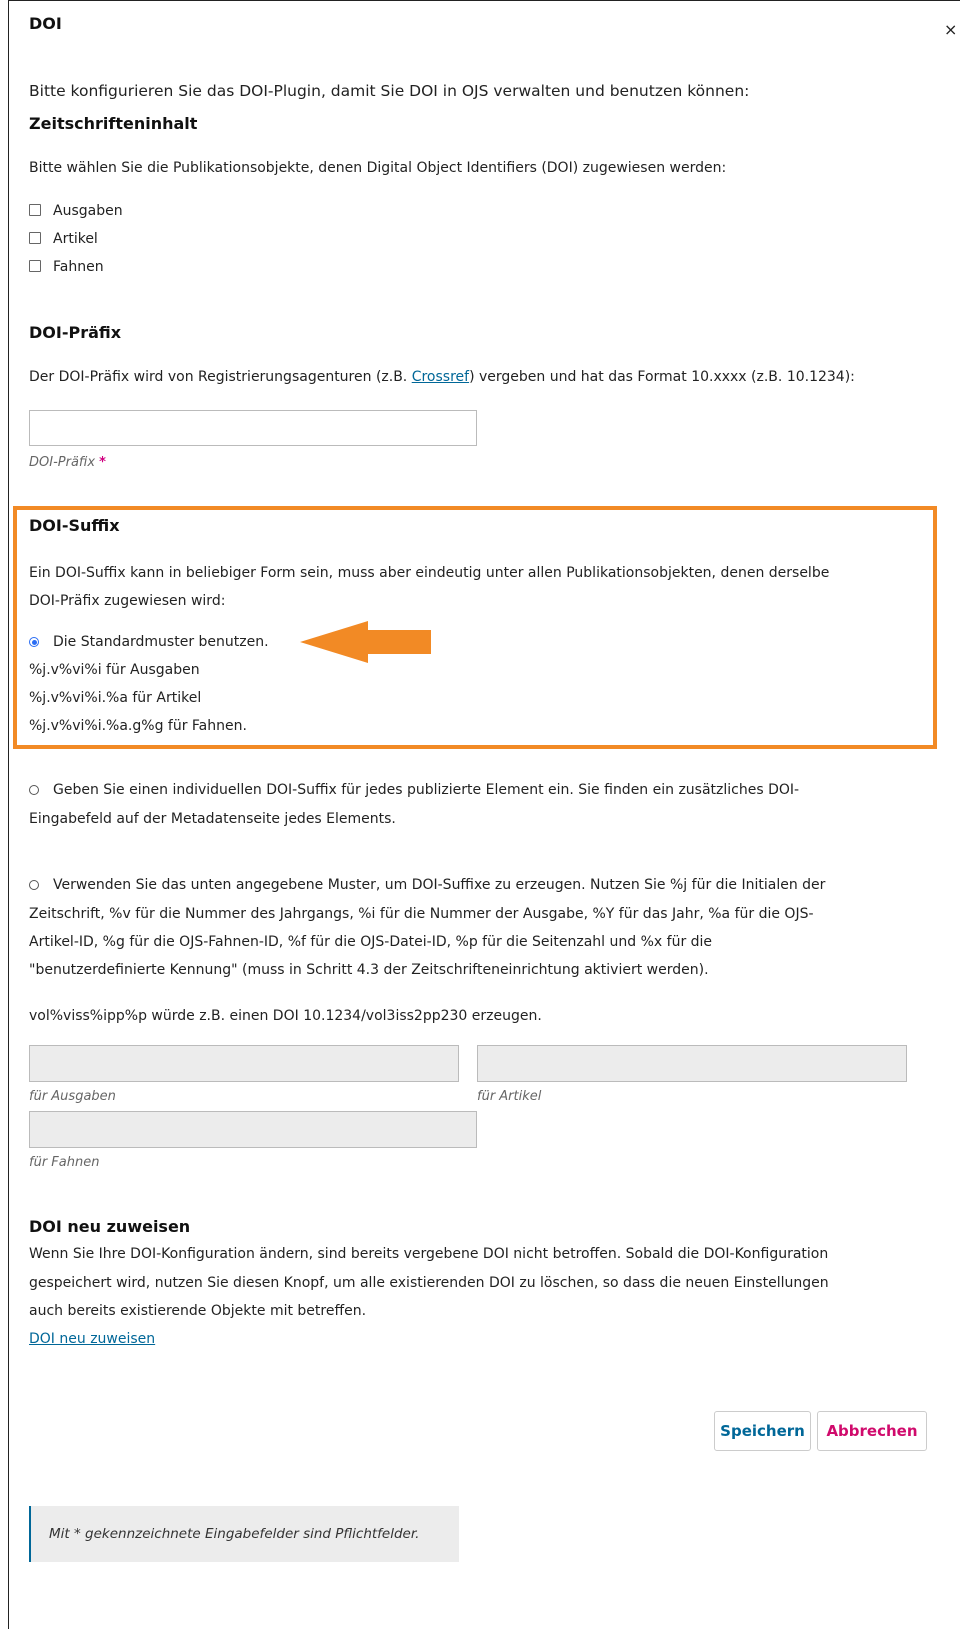 The image size is (960, 1629). I want to click on pattern-issues-label: für Ausgaben, so click(72, 1096).